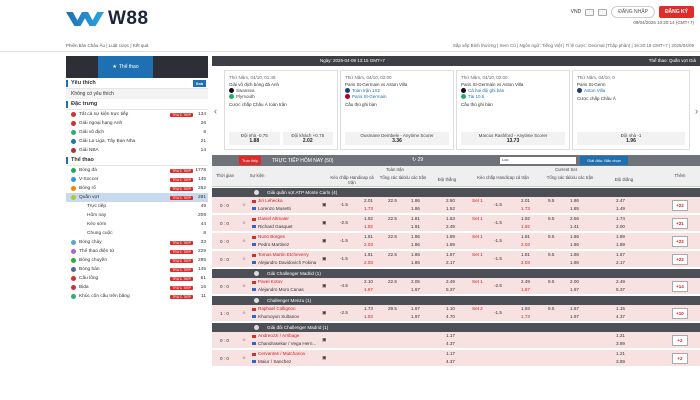  What do you see at coordinates (574, 208) in the screenshot?
I see `set-odds-under: 1.85` at bounding box center [574, 208].